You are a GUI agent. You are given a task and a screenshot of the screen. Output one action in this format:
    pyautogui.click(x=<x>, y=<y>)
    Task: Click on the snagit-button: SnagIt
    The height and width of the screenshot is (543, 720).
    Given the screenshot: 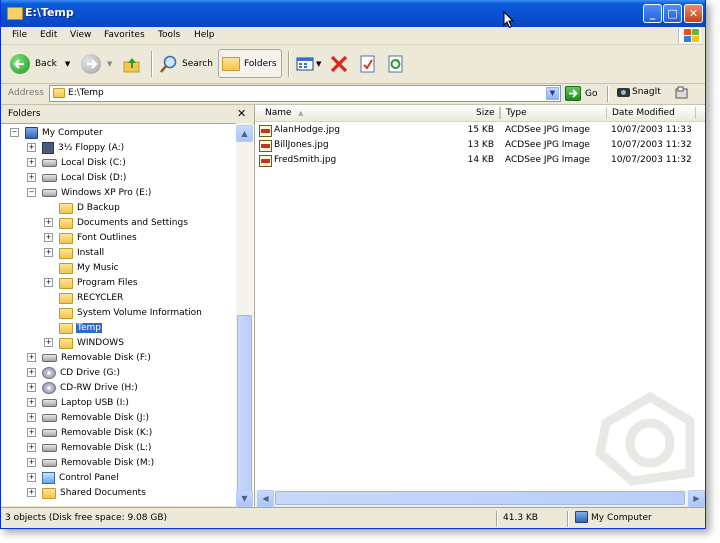 What is the action you would take?
    pyautogui.click(x=639, y=92)
    